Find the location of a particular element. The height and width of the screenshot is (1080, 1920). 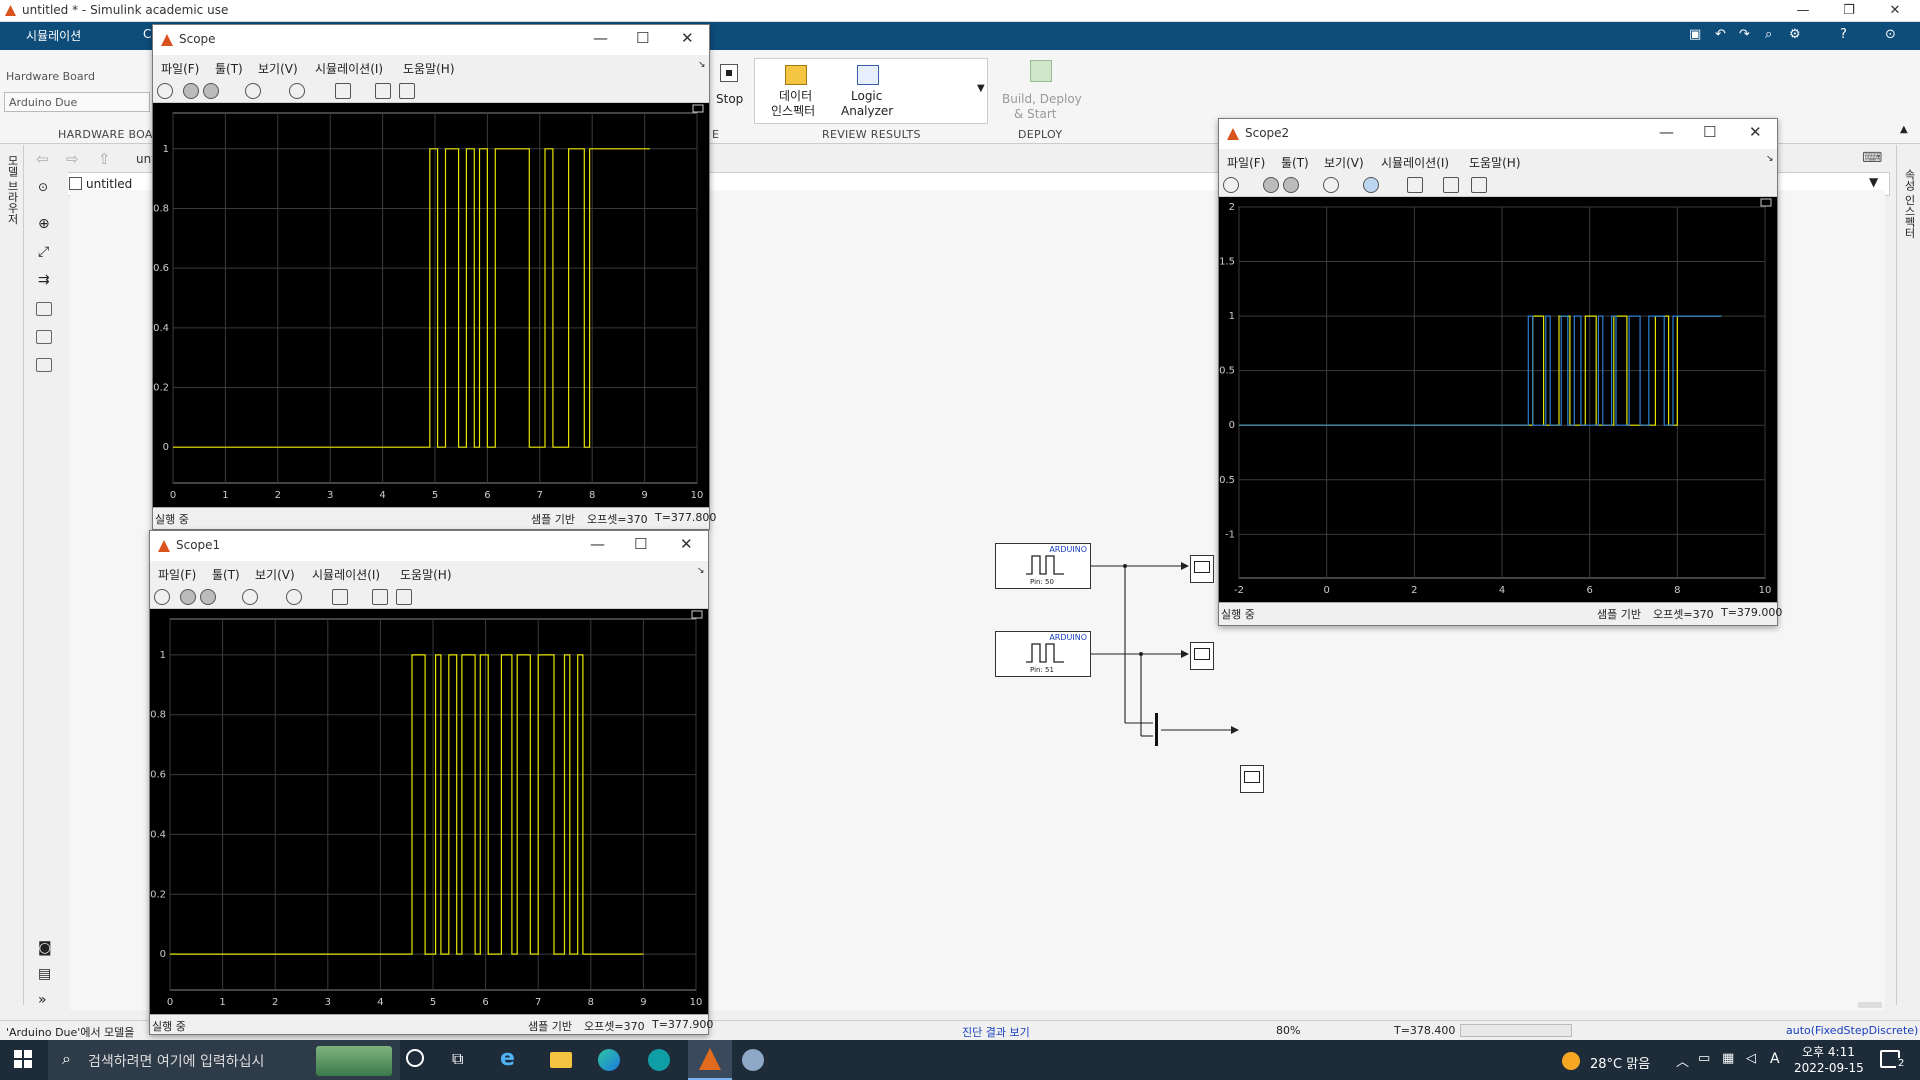

arduino-digital-input-pin50: ARDUINO Pin: 50 is located at coordinates (1043, 566).